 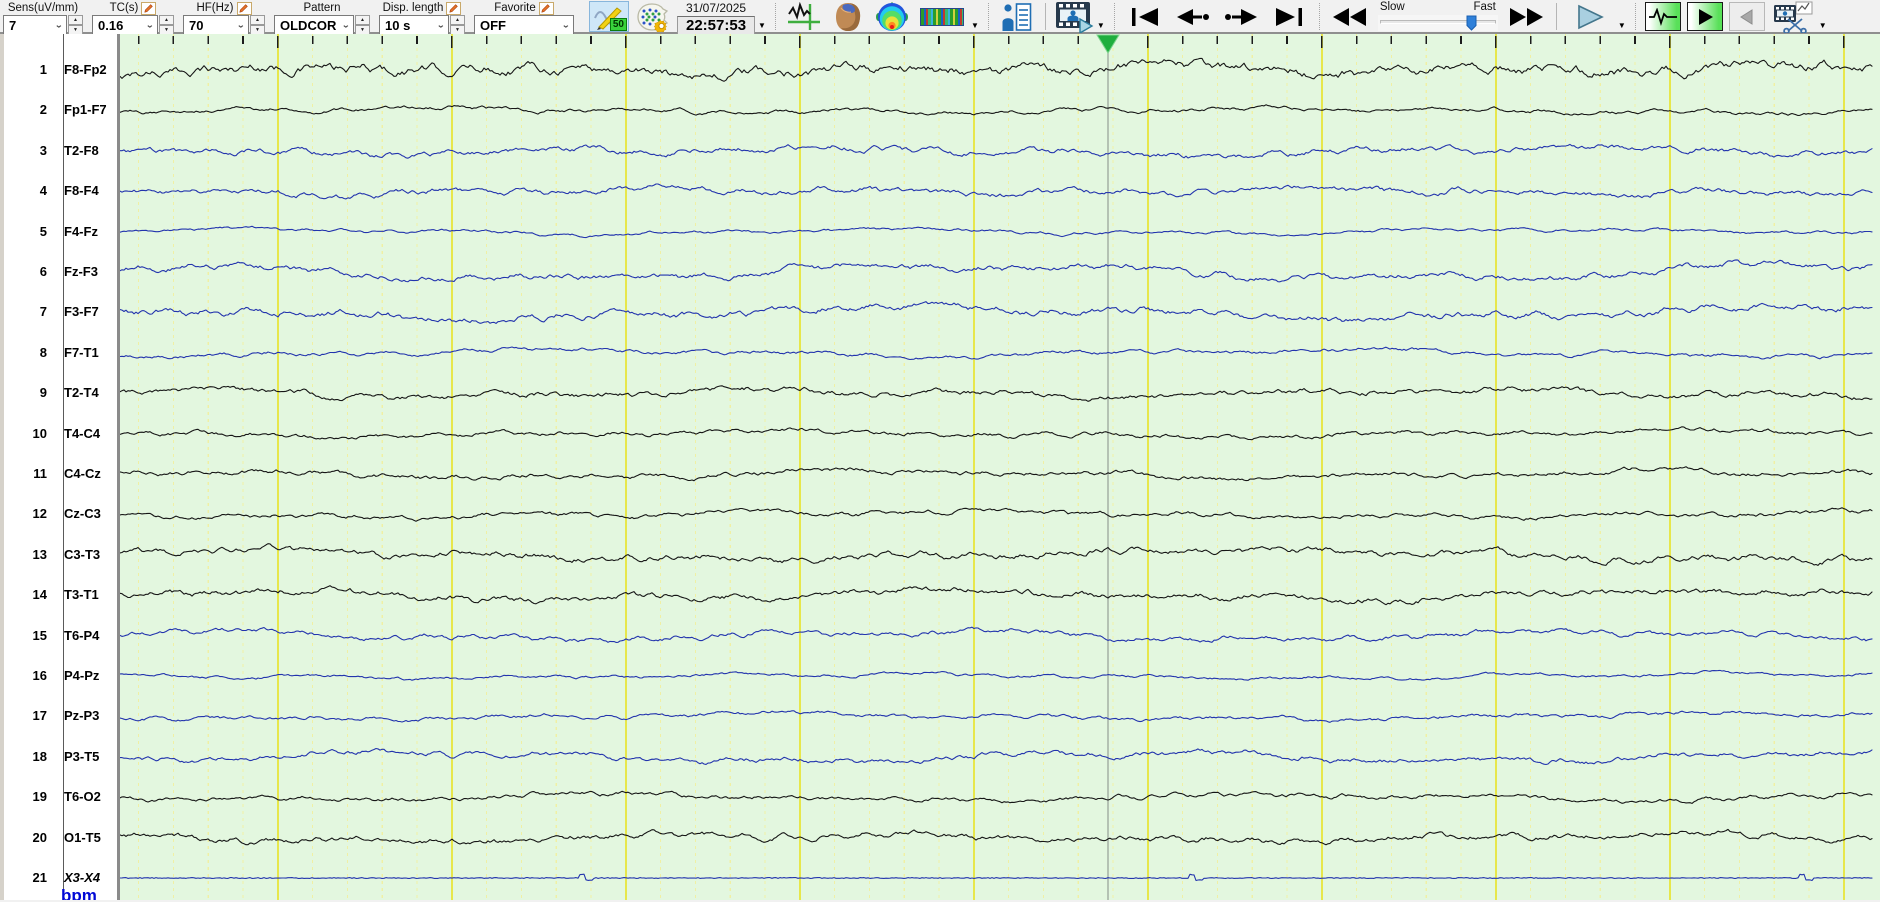 What do you see at coordinates (60, 434) in the screenshot?
I see `channel-label-row: 10 T4-C4` at bounding box center [60, 434].